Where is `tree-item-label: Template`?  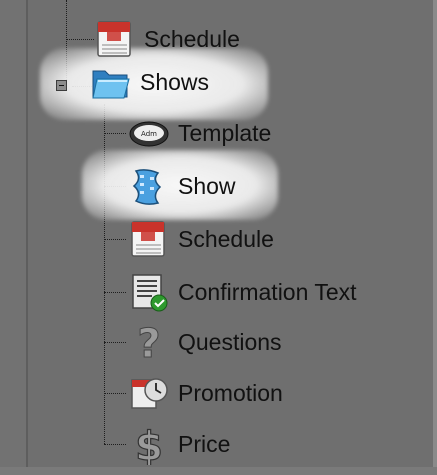
tree-item-label: Template is located at coordinates (225, 132).